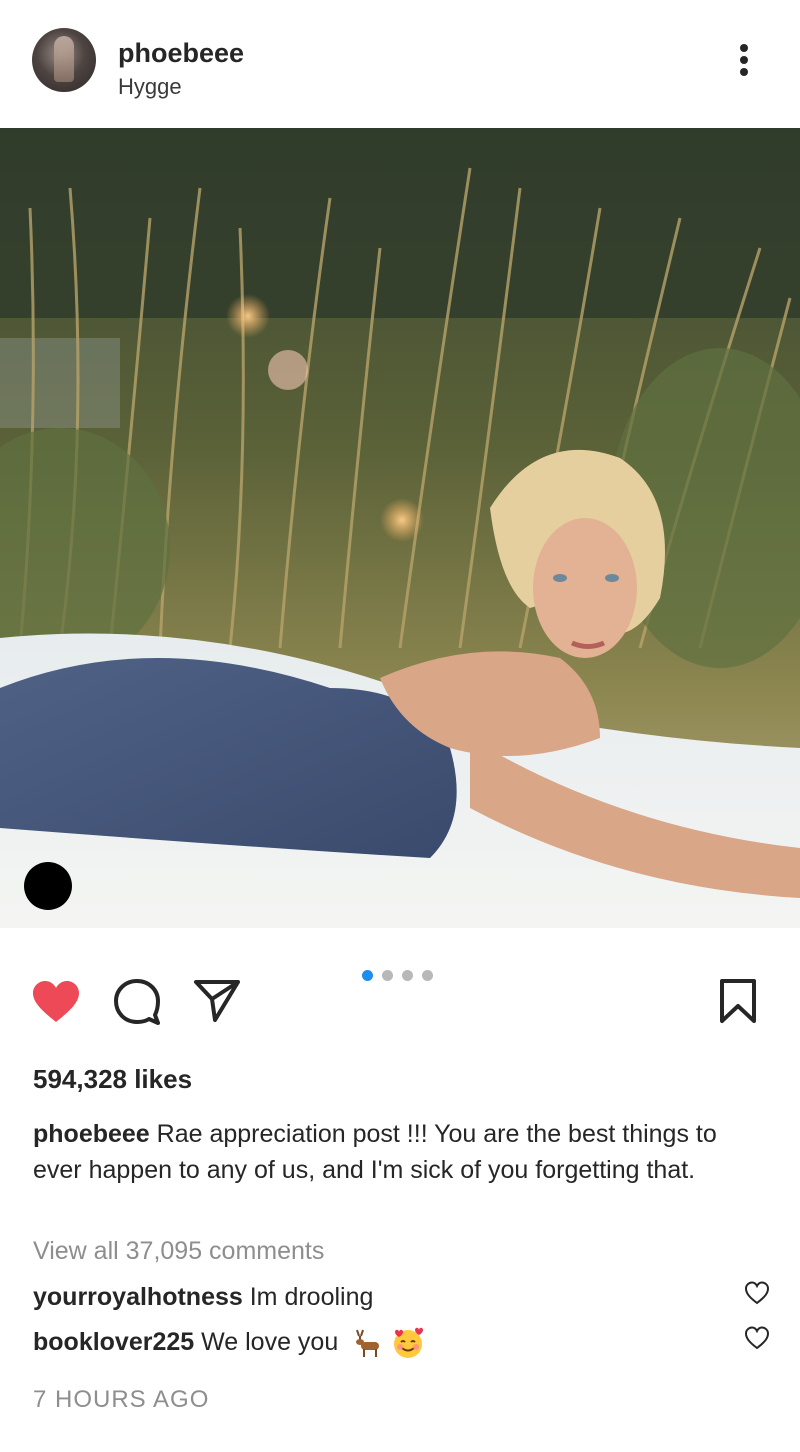 The height and width of the screenshot is (1452, 800). Describe the element at coordinates (368, 1344) in the screenshot. I see `deer-emoji` at that location.